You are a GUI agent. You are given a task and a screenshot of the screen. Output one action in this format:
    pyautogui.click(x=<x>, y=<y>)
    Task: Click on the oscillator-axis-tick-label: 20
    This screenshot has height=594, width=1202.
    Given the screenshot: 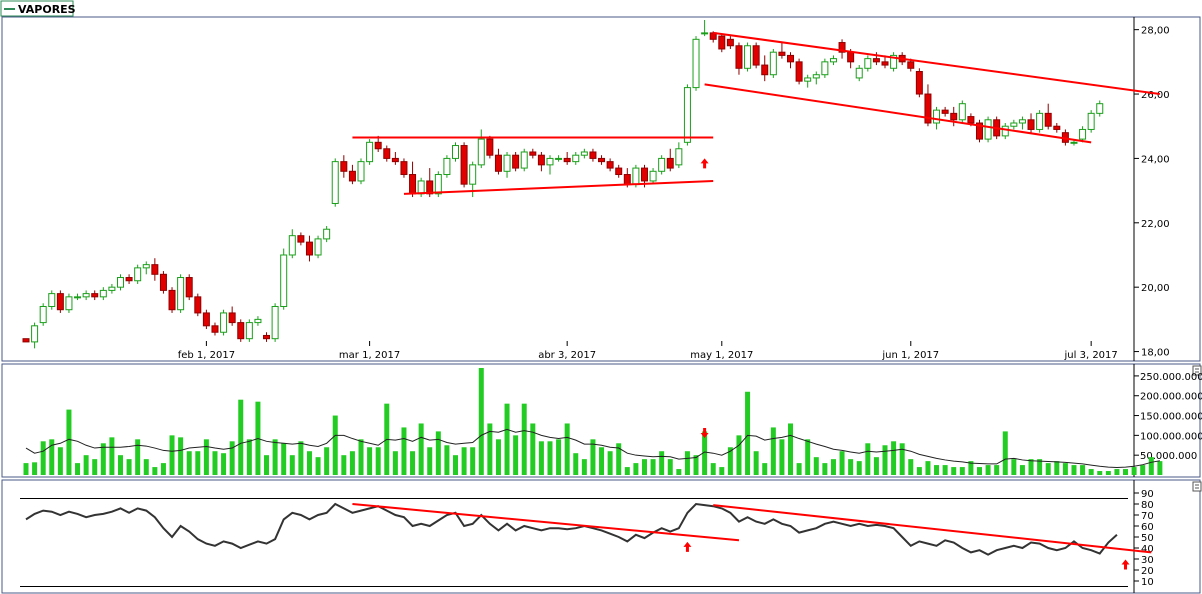 What is the action you would take?
    pyautogui.click(x=1147, y=571)
    